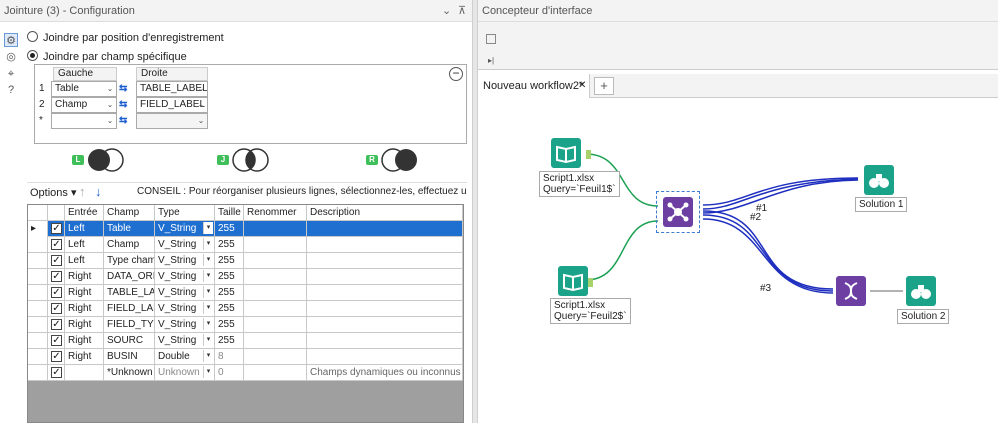  Describe the element at coordinates (172, 105) in the screenshot. I see `right-field-select: FIELD_LABEL ⌄` at that location.